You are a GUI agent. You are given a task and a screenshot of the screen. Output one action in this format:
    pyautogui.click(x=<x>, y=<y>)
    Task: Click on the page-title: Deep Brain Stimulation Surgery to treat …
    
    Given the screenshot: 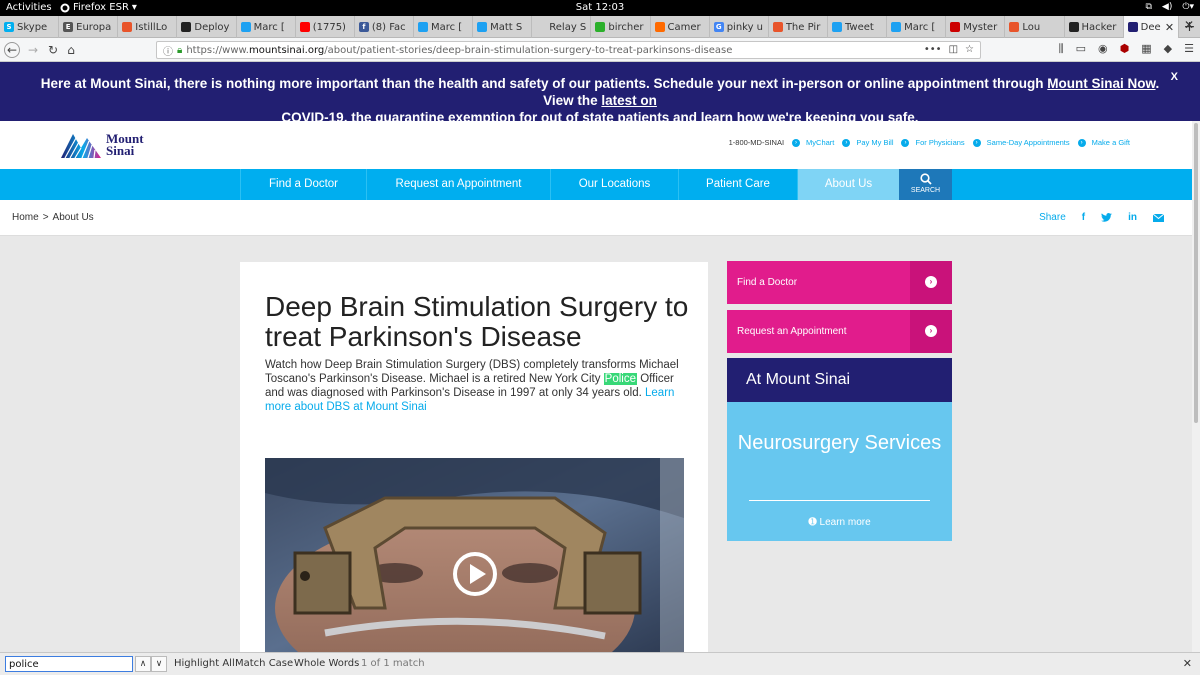 What is the action you would take?
    pyautogui.click(x=477, y=321)
    